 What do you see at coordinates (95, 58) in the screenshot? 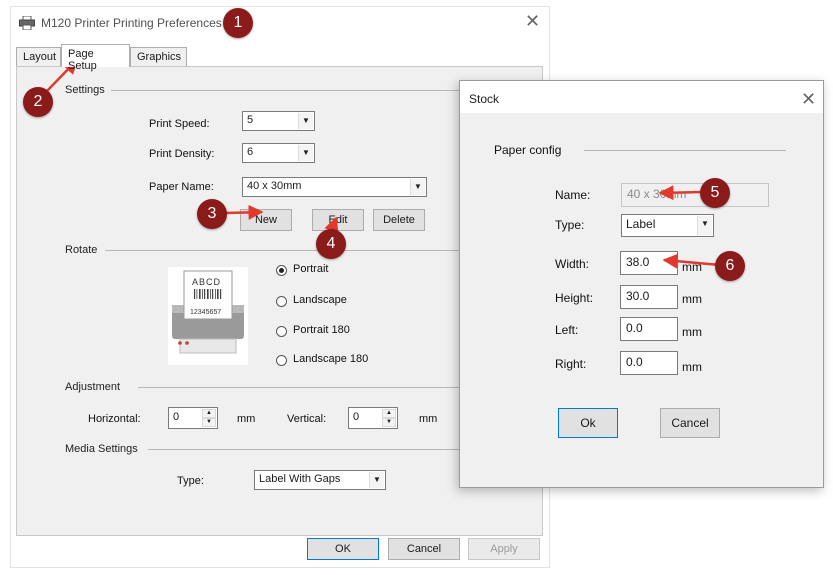
I see `tab-page-setup: Page Setup` at bounding box center [95, 58].